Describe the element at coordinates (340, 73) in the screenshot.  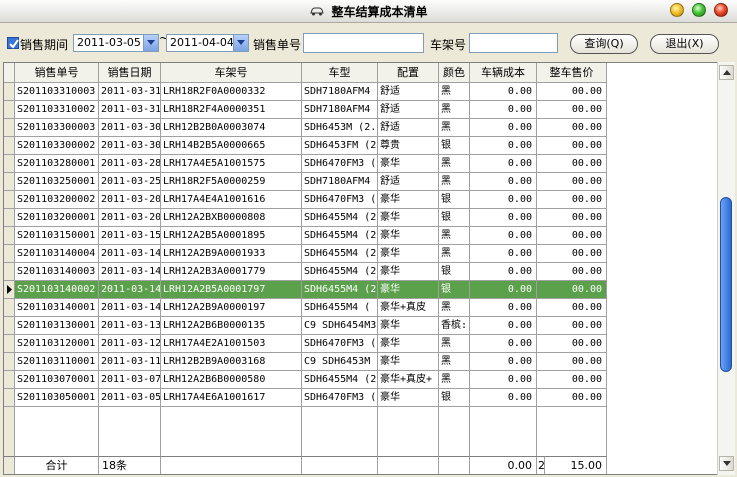
I see `column-header: 车型` at that location.